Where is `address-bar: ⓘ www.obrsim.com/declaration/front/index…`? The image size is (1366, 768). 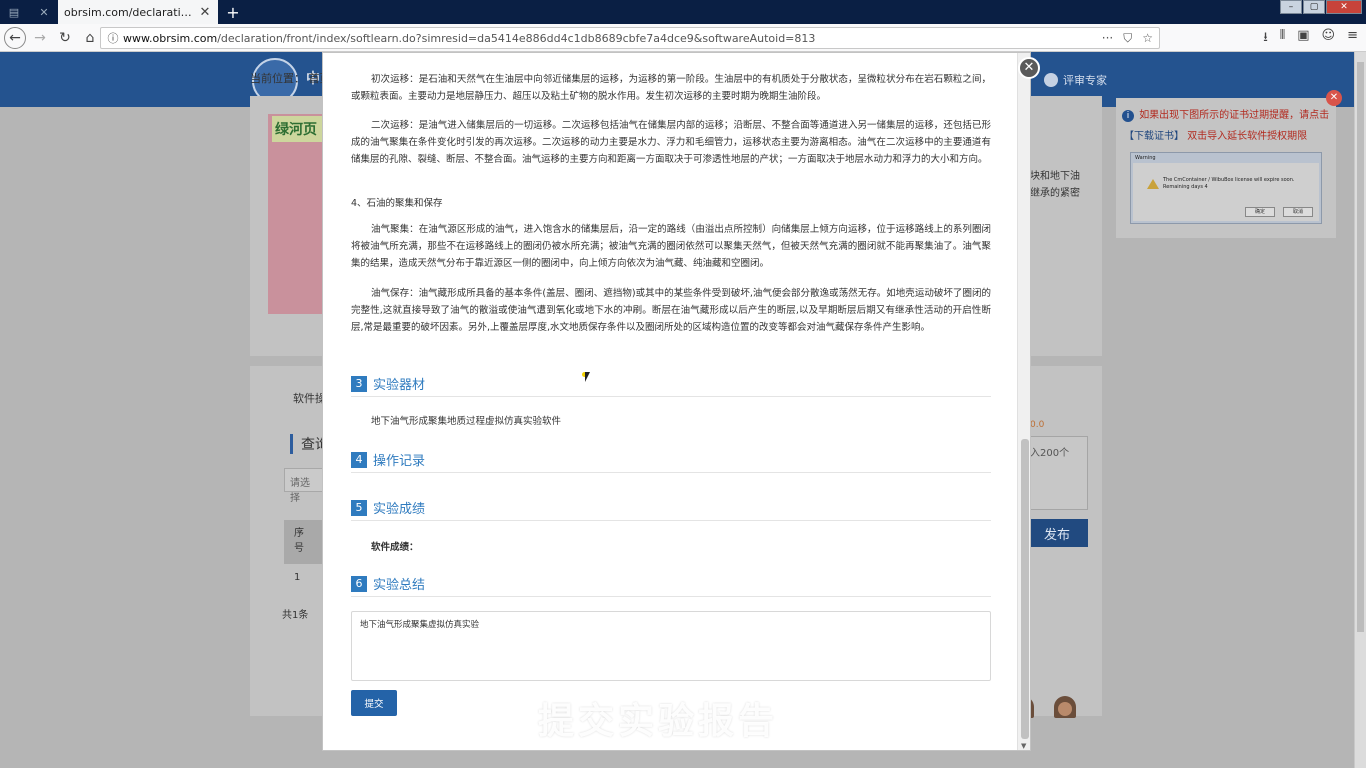 address-bar: ⓘ www.obrsim.com/declaration/front/index… is located at coordinates (630, 38).